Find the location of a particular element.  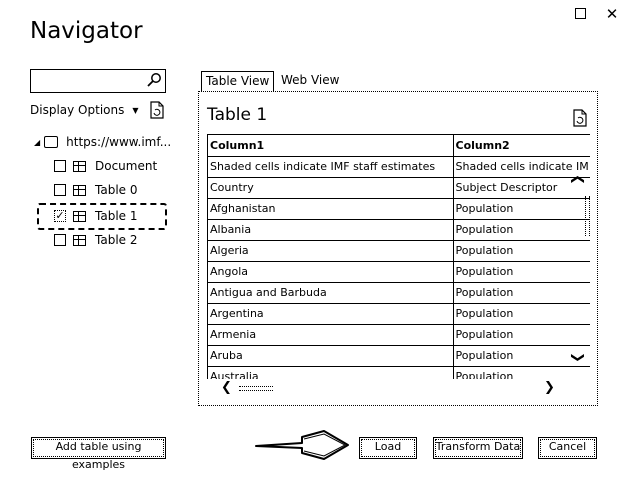

table-row: Afghanistan Population is located at coordinates (399, 209).